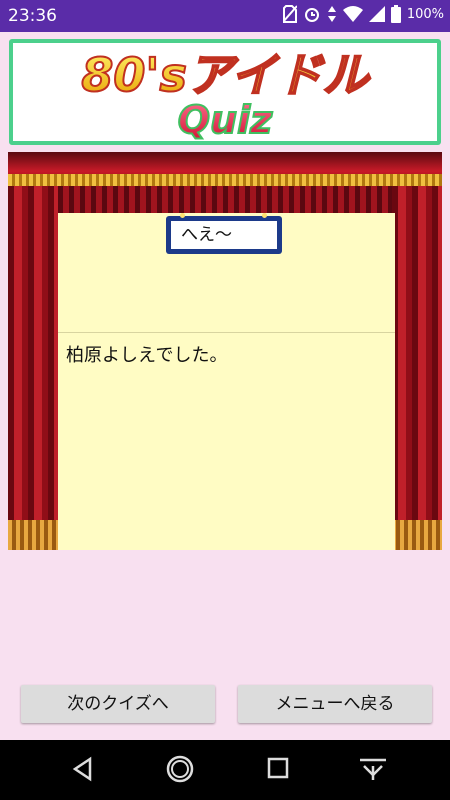 The height and width of the screenshot is (800, 450). What do you see at coordinates (311, 15) in the screenshot?
I see `alarm-icon` at bounding box center [311, 15].